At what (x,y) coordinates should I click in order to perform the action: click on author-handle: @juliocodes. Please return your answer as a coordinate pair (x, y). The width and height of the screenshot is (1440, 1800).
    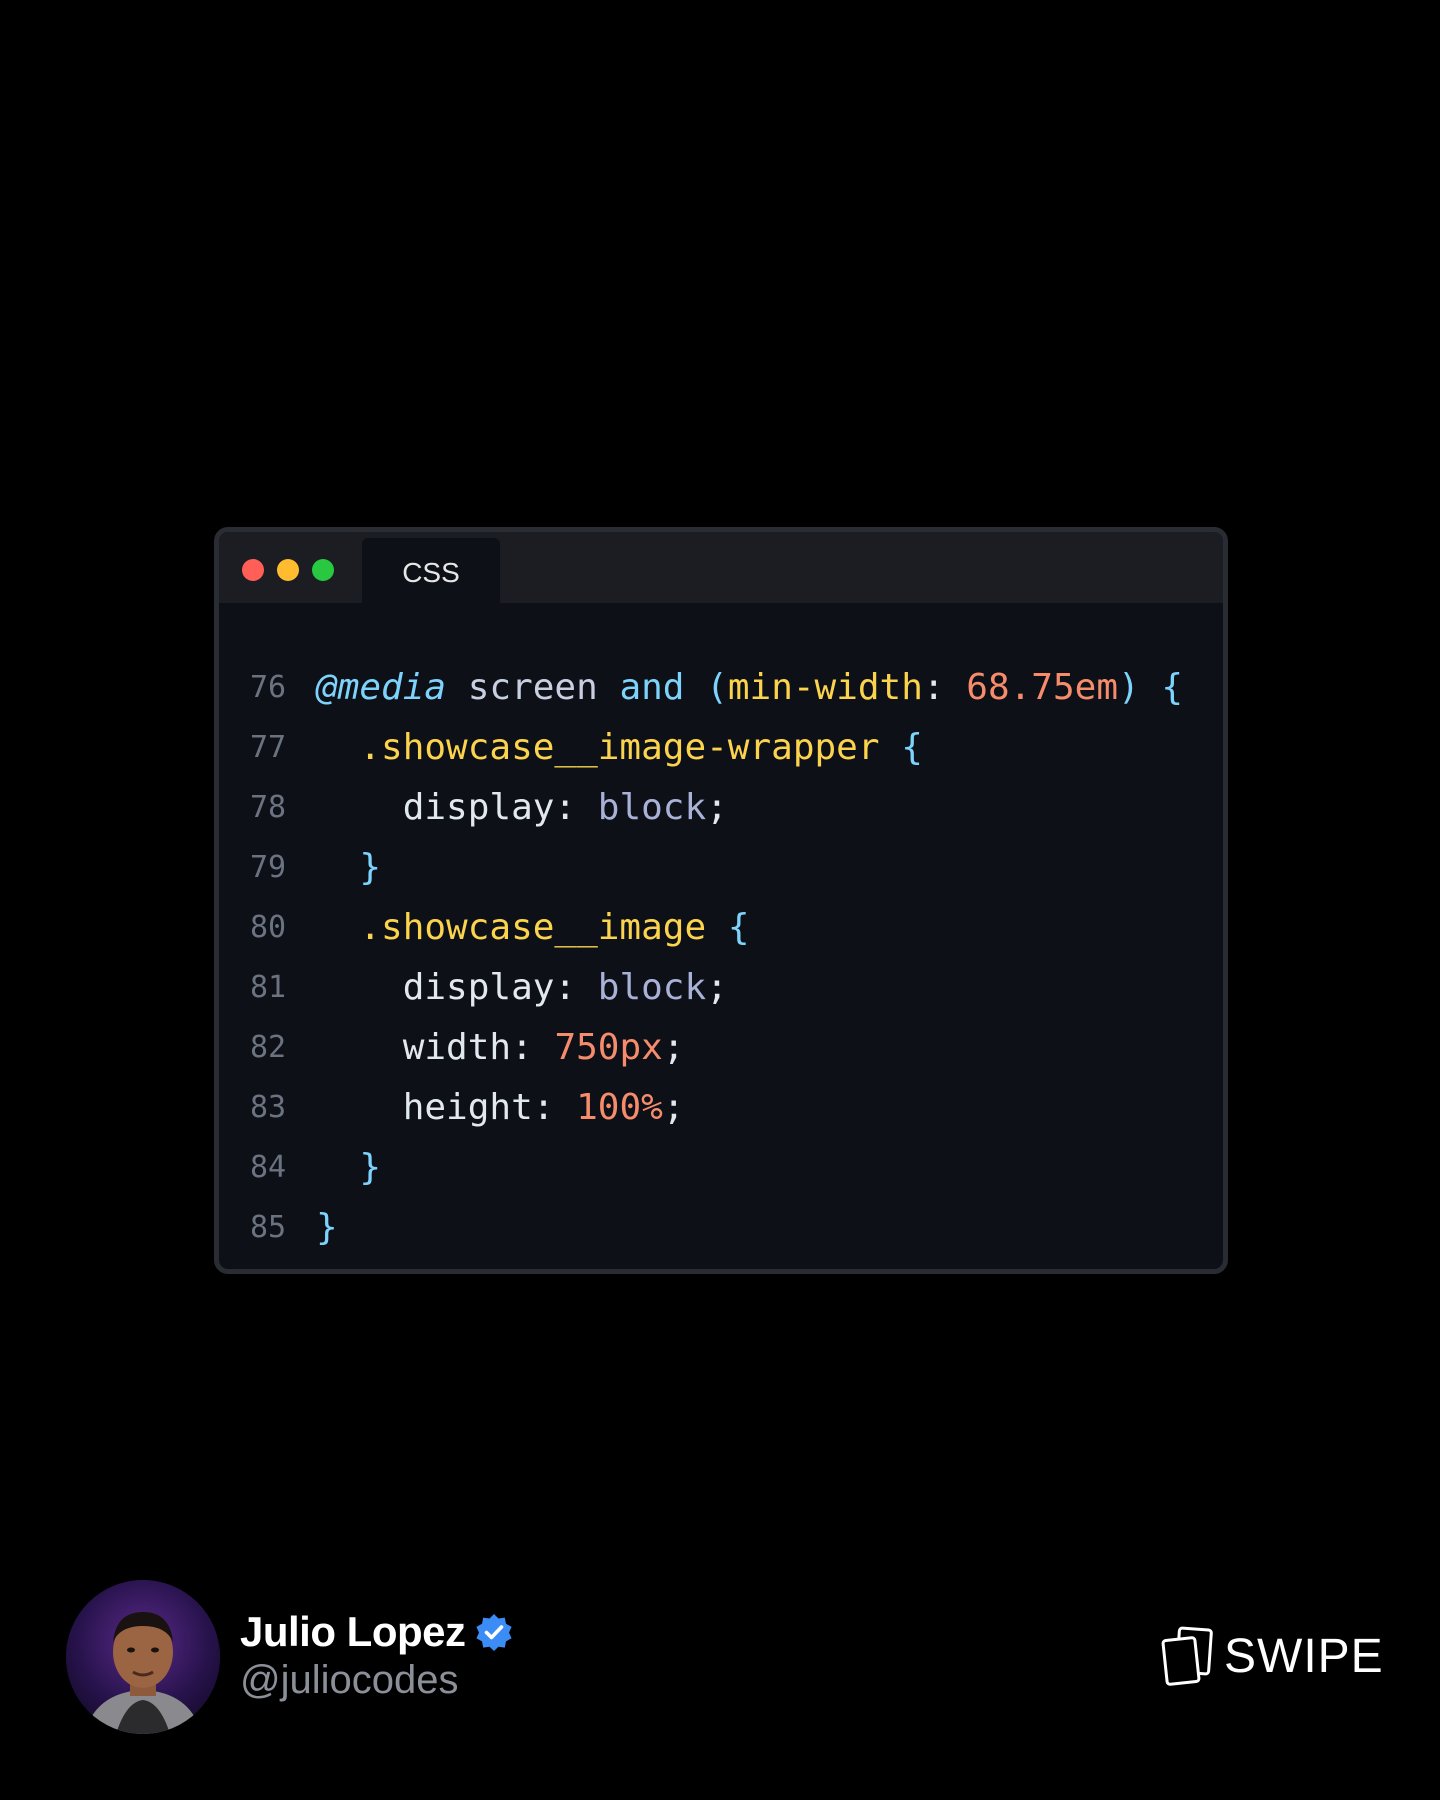
    Looking at the image, I should click on (349, 1680).